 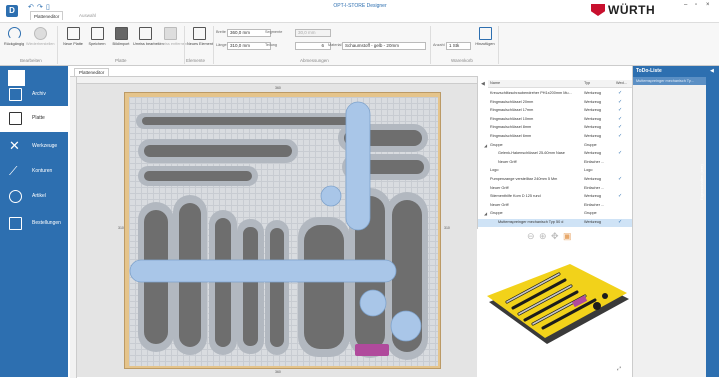 What do you see at coordinates (712, 221) in the screenshot?
I see `properties-sidebar: ◀` at bounding box center [712, 221].